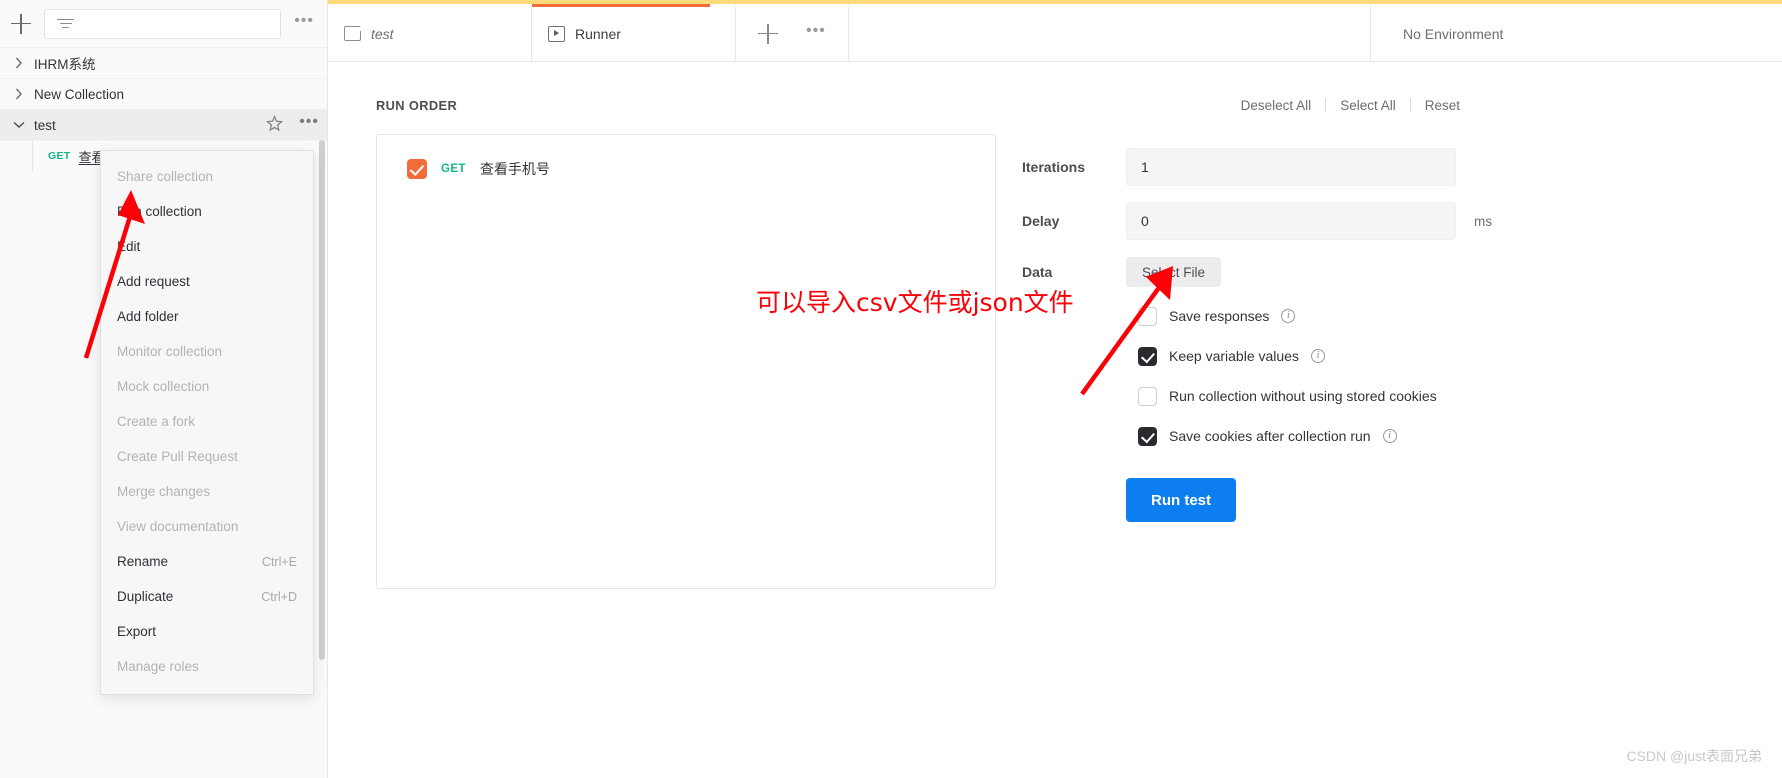 This screenshot has height=778, width=1782. Describe the element at coordinates (65, 24) in the screenshot. I see `filter-icon` at that location.